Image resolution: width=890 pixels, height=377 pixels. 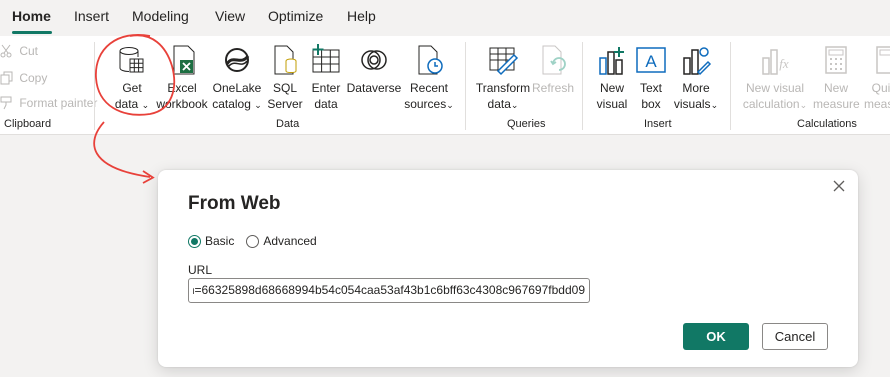 What do you see at coordinates (651, 60) in the screenshot?
I see `text-box-icon: A` at bounding box center [651, 60].